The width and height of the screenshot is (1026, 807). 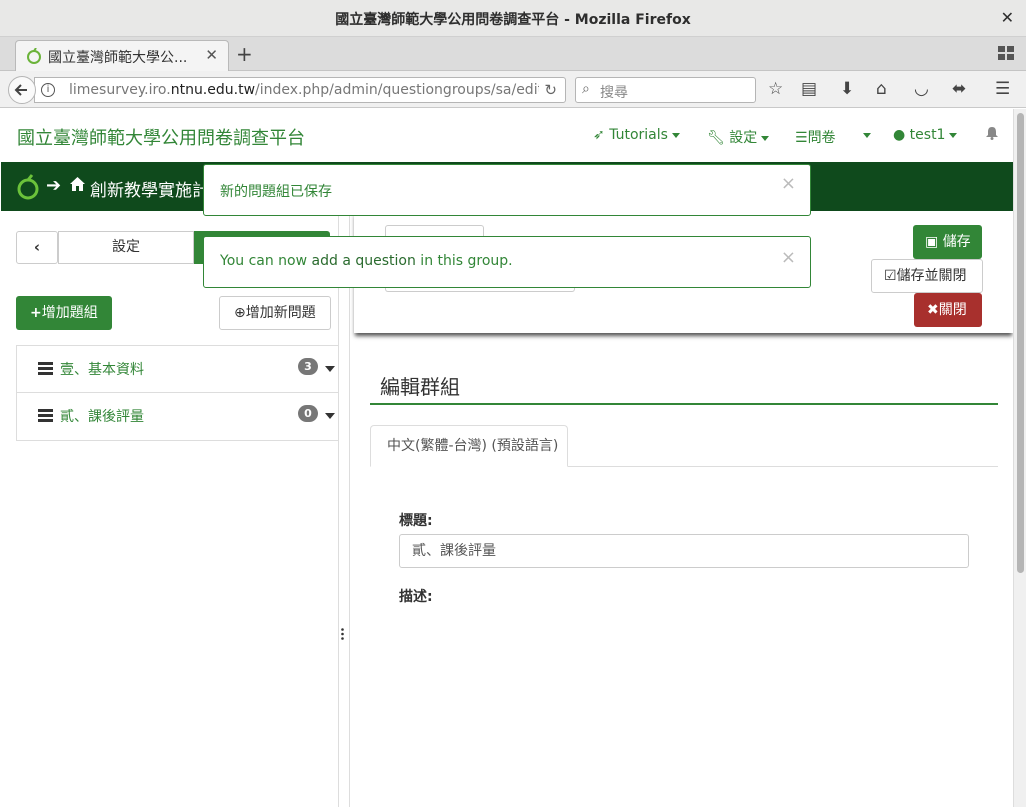 What do you see at coordinates (932, 242) in the screenshot?
I see `floppy-icon: ▣` at bounding box center [932, 242].